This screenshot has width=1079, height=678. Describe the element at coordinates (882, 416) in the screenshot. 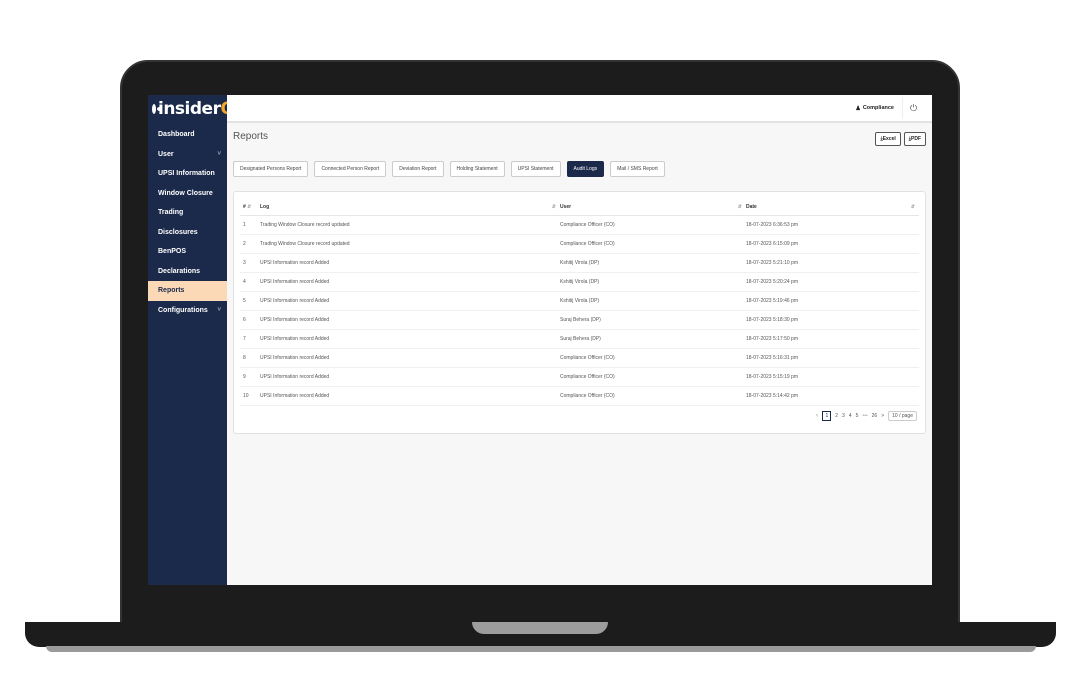

I see `pagination-next-button: >` at that location.